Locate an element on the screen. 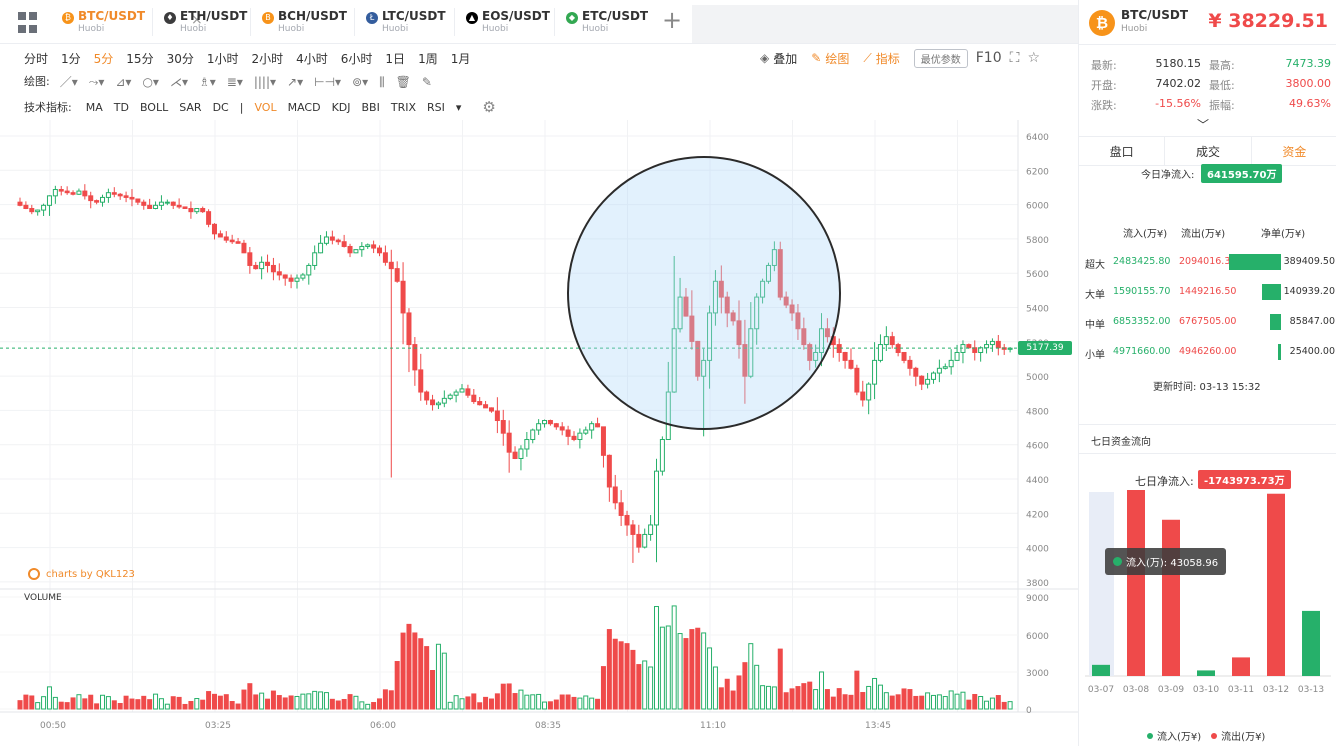 Image resolution: width=1336 pixels, height=746 pixels. draw-button: ✎ 绘图 is located at coordinates (830, 58).